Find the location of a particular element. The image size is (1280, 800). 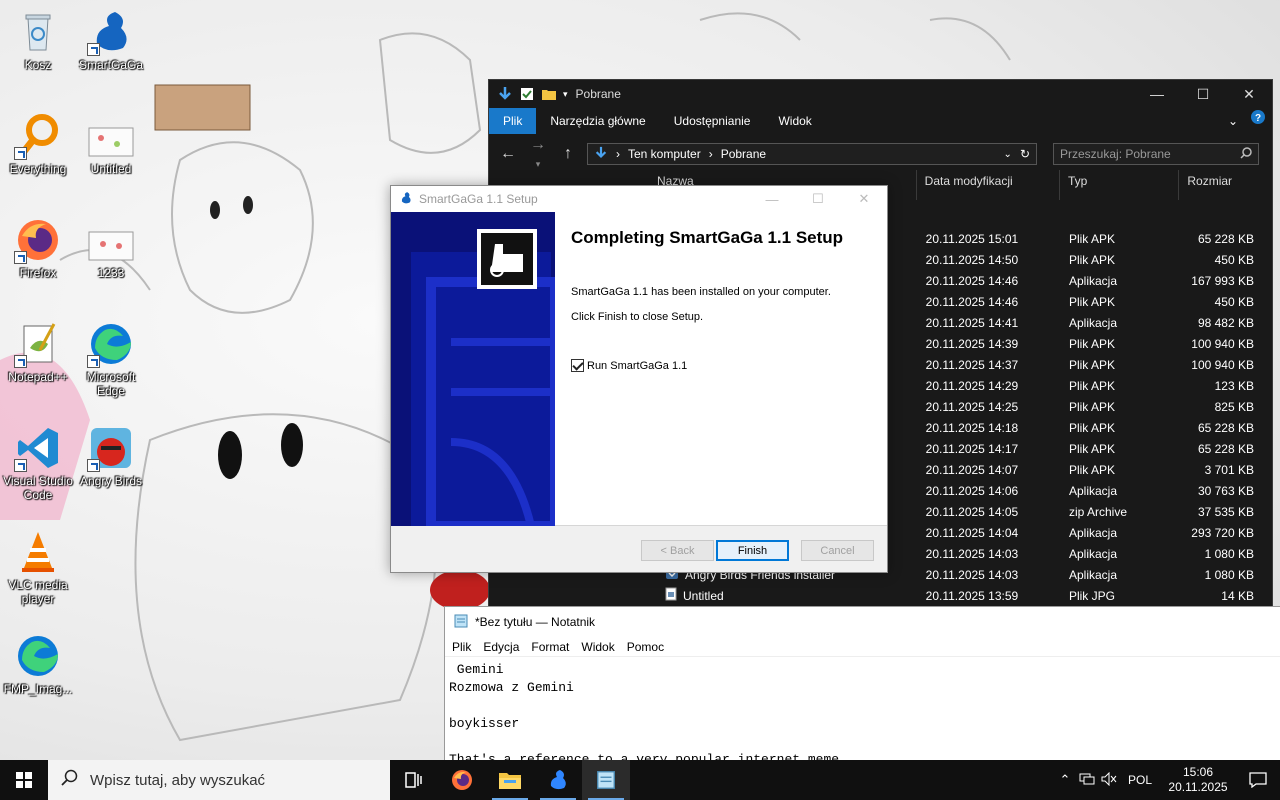

finish-button: Finish is located at coordinates (752, 550).